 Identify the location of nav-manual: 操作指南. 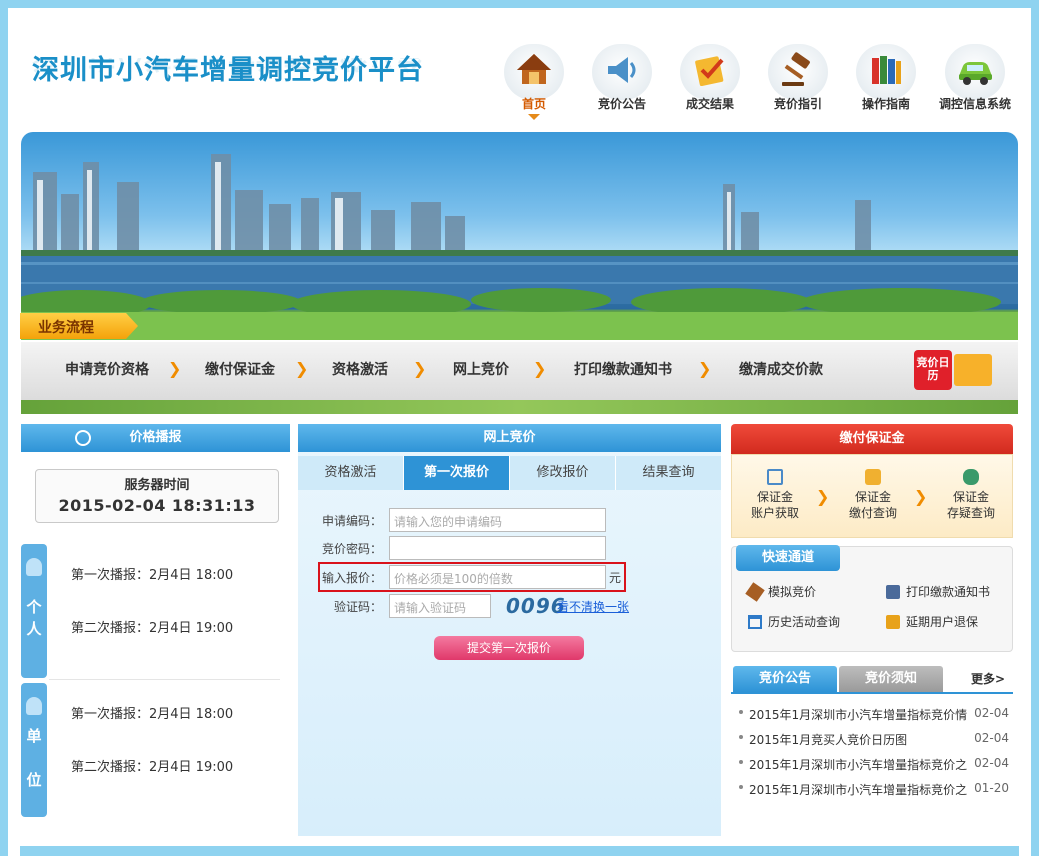
(886, 82).